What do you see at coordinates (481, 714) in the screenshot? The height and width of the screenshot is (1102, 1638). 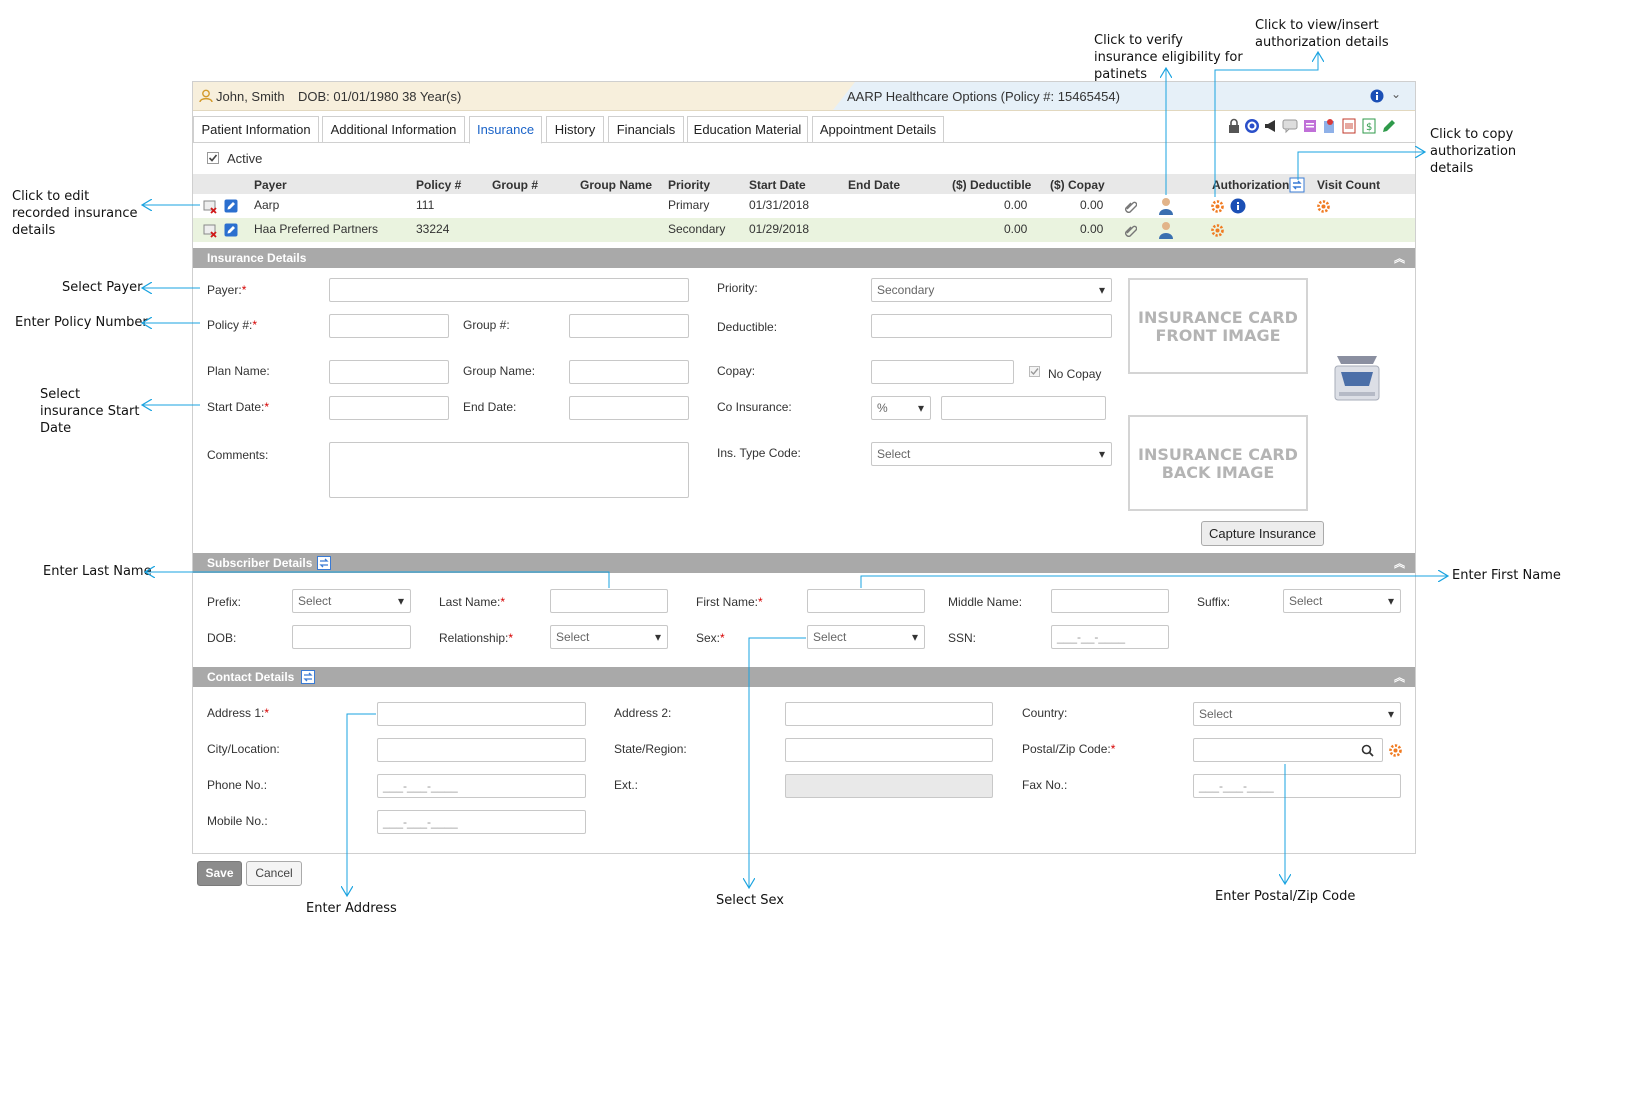 I see `address1-input` at bounding box center [481, 714].